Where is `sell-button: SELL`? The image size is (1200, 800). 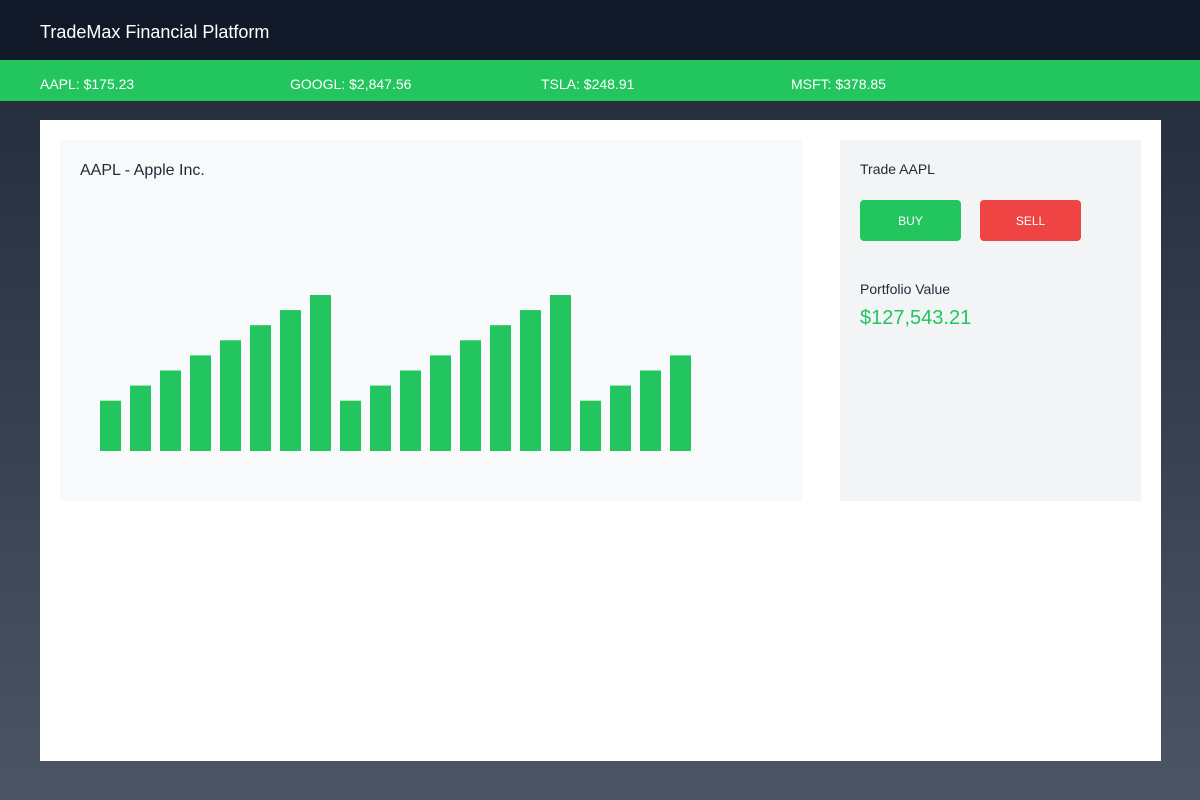
sell-button: SELL is located at coordinates (1030, 220).